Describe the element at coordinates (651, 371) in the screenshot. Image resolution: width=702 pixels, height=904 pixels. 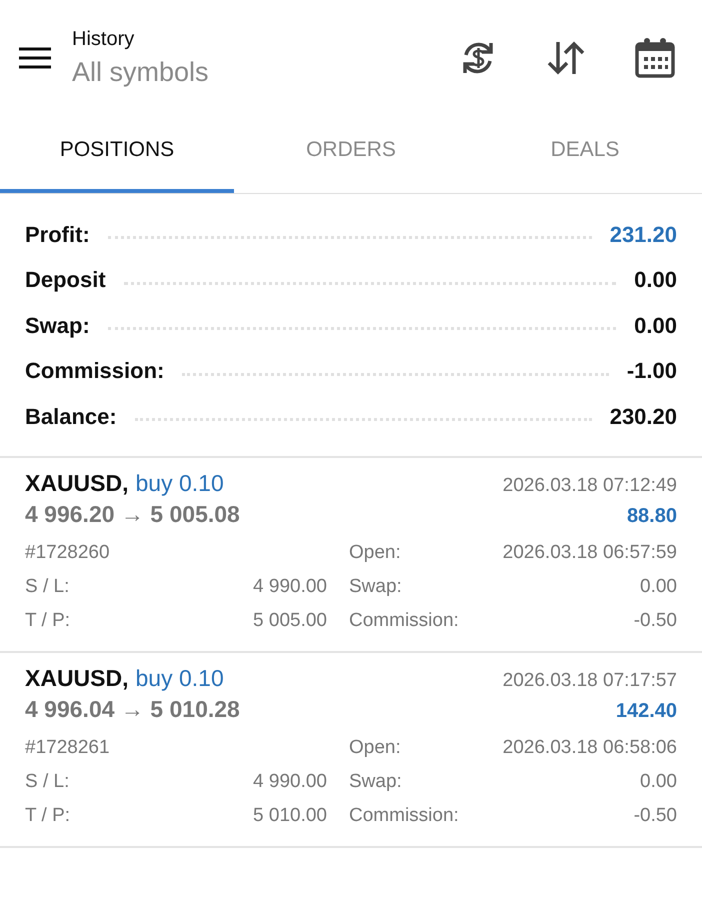
I see `summary-value: -1.00` at that location.